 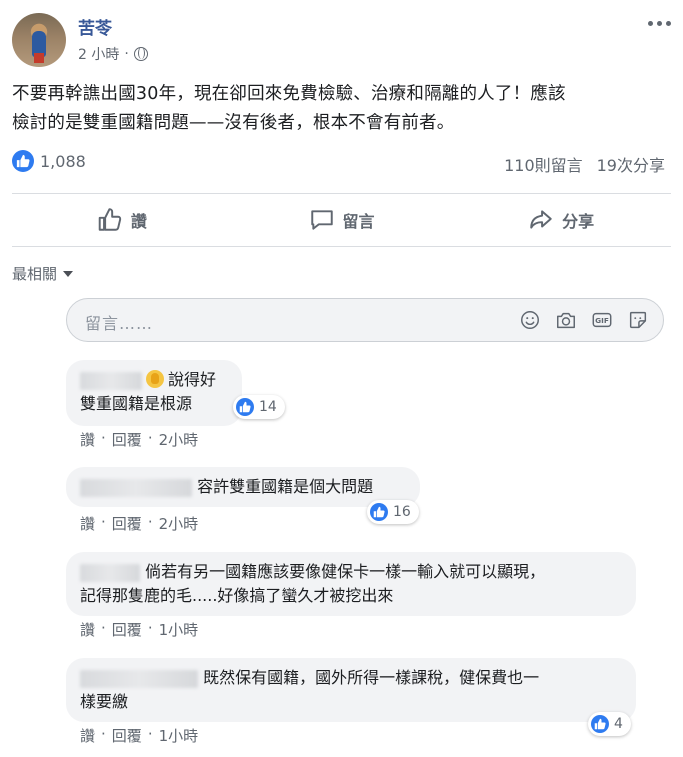 I want to click on comment-bubble: 說得好 雙重國籍是根源, so click(x=154, y=393).